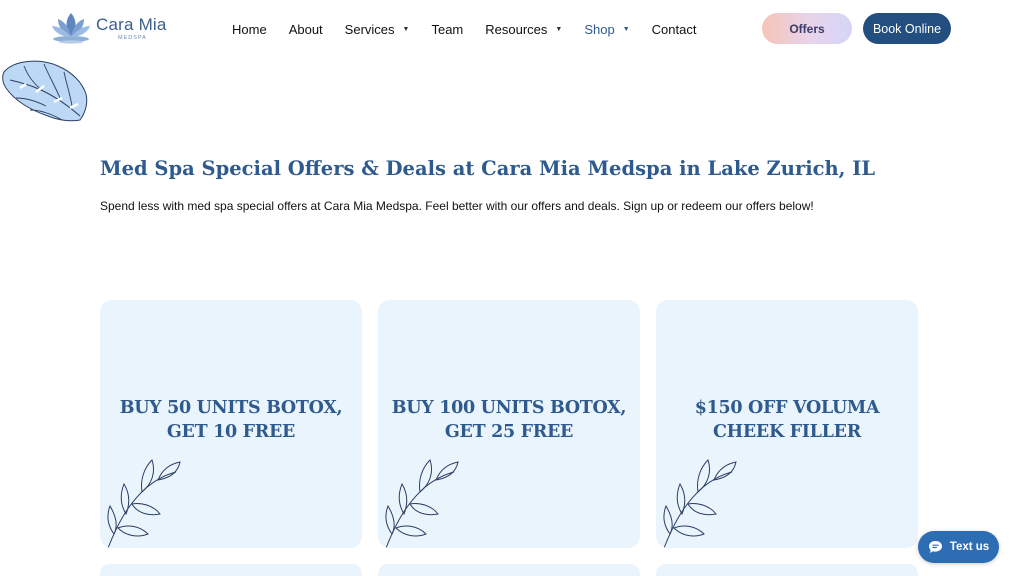 This screenshot has height=576, width=1016. I want to click on brand-subtitle: MEDSPA, so click(132, 38).